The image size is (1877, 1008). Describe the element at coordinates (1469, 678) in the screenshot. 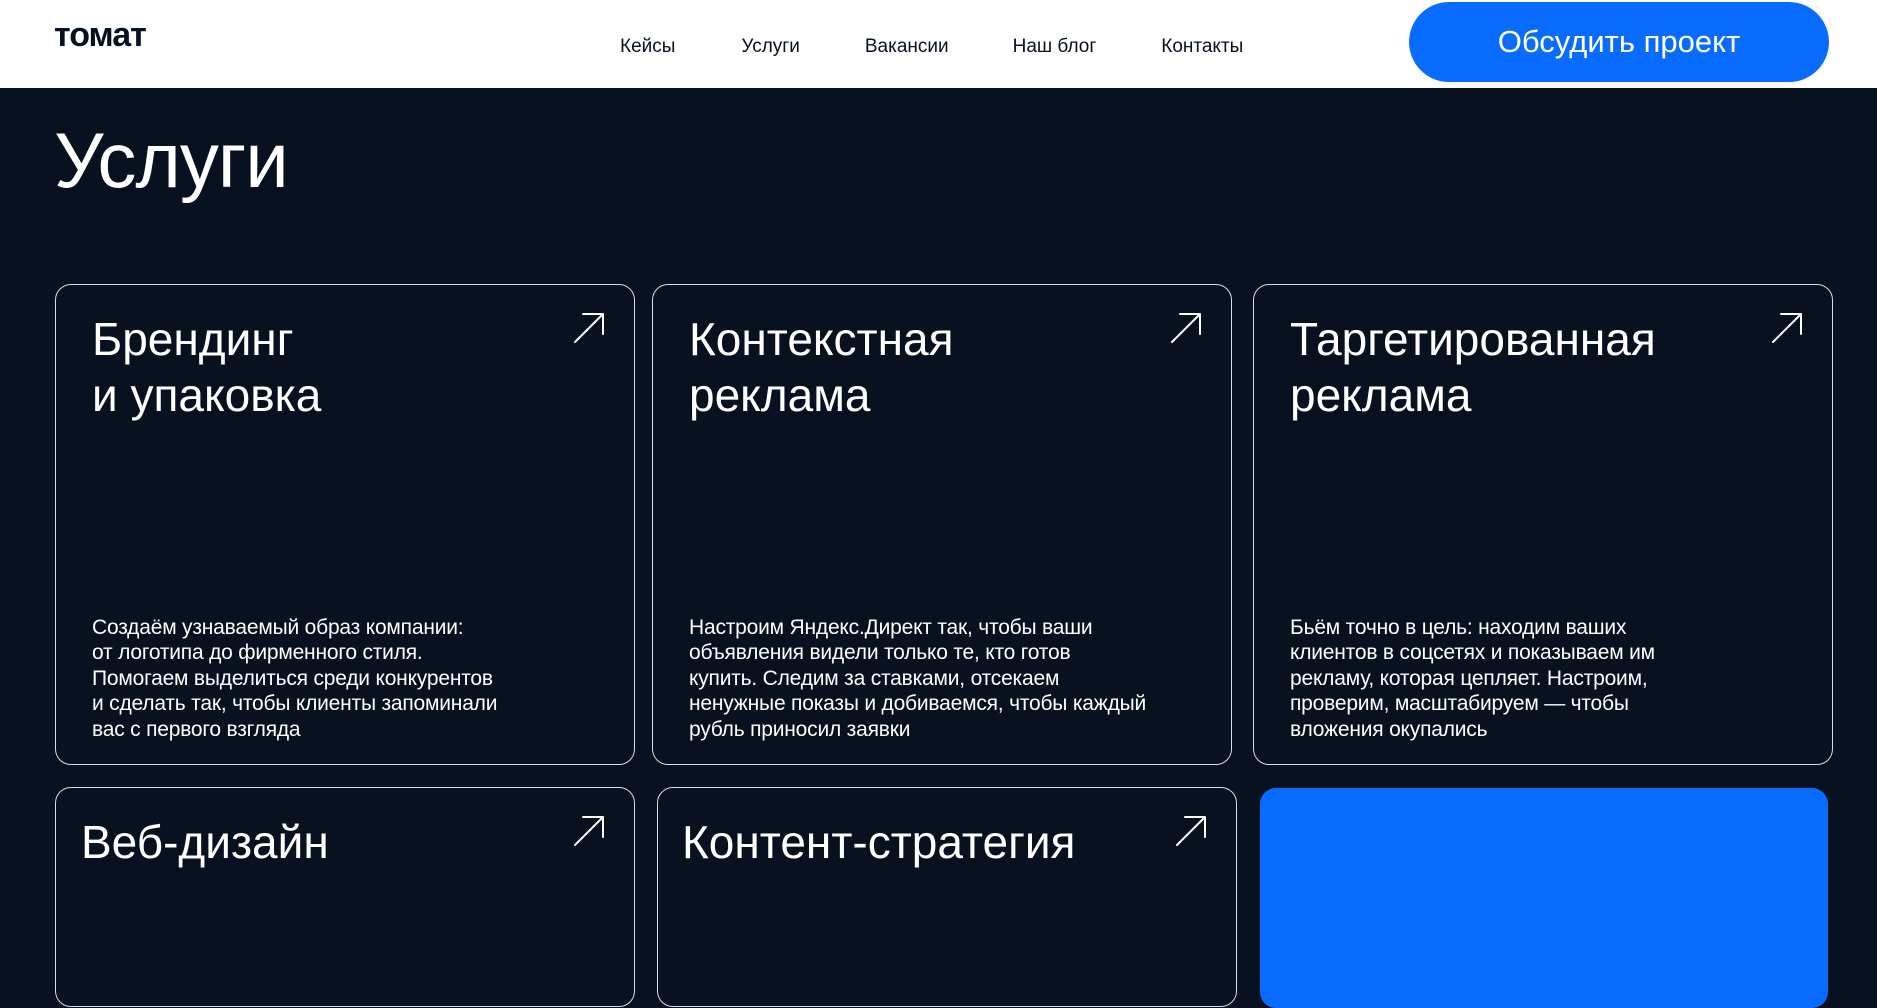

I see `description-line: рекламу, которая цепляет. Настроим,` at that location.